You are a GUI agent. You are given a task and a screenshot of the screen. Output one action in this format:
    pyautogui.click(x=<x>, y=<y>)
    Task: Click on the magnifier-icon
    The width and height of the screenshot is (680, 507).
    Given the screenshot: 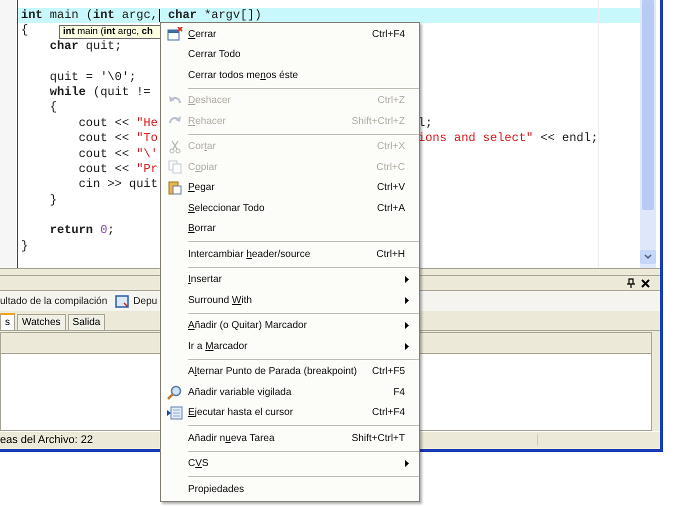 What is the action you would take?
    pyautogui.click(x=174, y=392)
    